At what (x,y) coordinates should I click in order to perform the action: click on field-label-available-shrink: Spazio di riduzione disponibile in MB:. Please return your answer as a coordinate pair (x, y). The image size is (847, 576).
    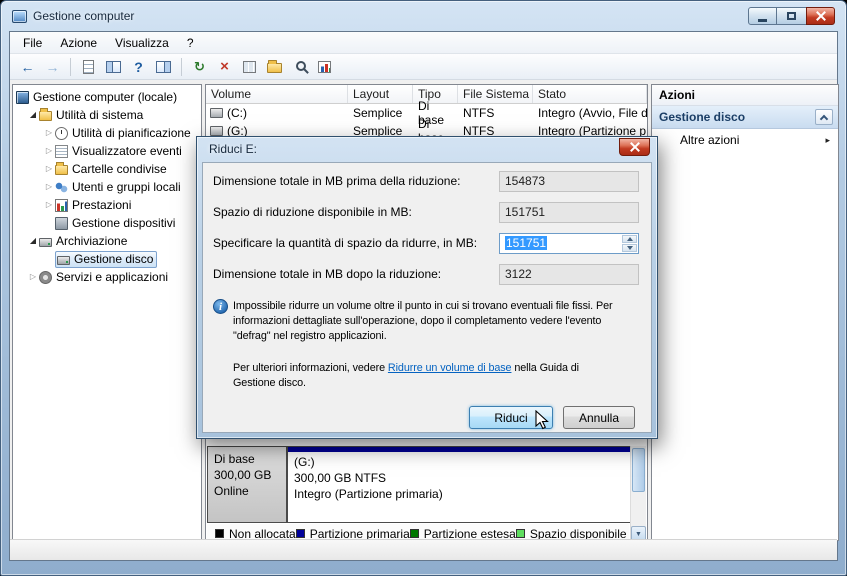
    Looking at the image, I should click on (312, 212).